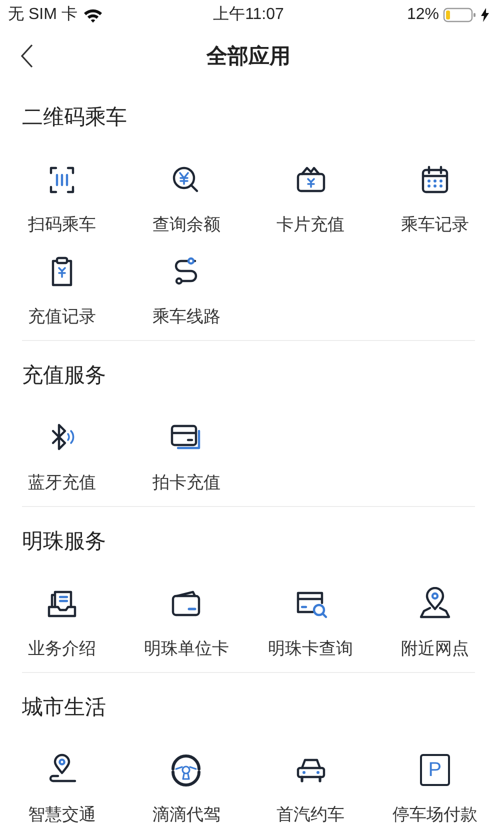 The height and width of the screenshot is (833, 497). I want to click on app-shortcut: 乘车记录, so click(434, 200).